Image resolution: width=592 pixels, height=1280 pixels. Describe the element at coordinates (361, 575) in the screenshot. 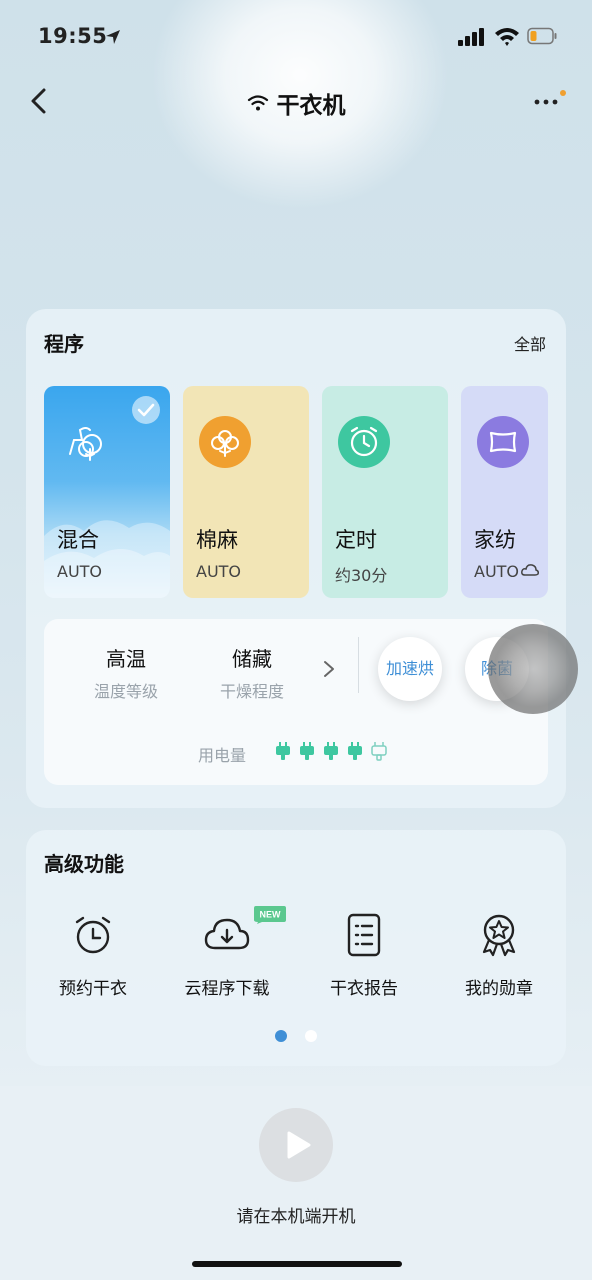

I see `program-sub: 约30分` at that location.